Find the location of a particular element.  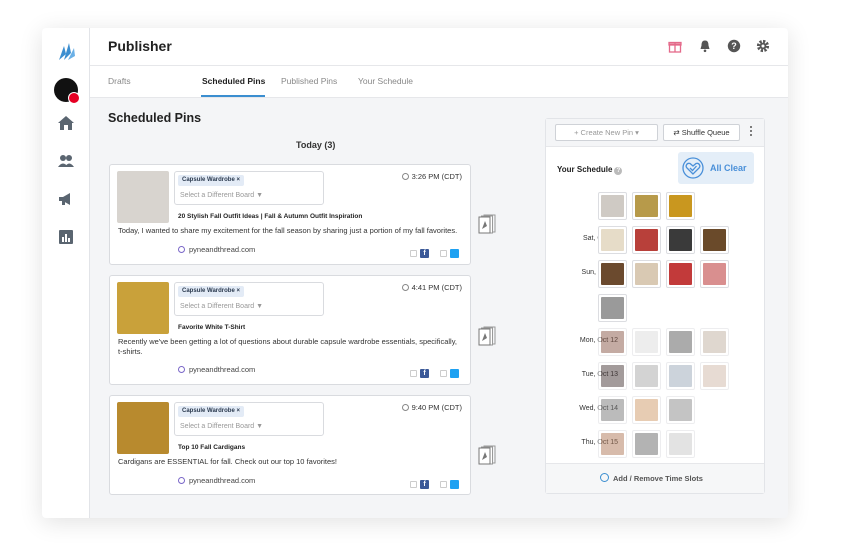

facebook-icon: f is located at coordinates (424, 484).